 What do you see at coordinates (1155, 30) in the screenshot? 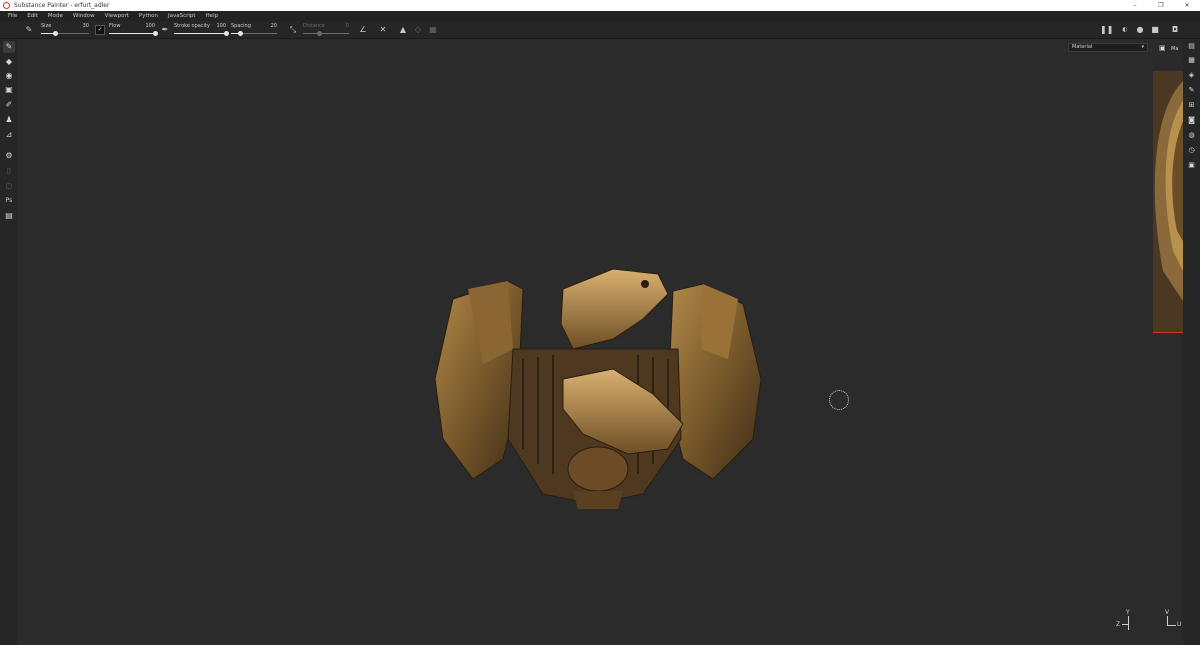
I see `video-camera-icon: ■` at bounding box center [1155, 30].